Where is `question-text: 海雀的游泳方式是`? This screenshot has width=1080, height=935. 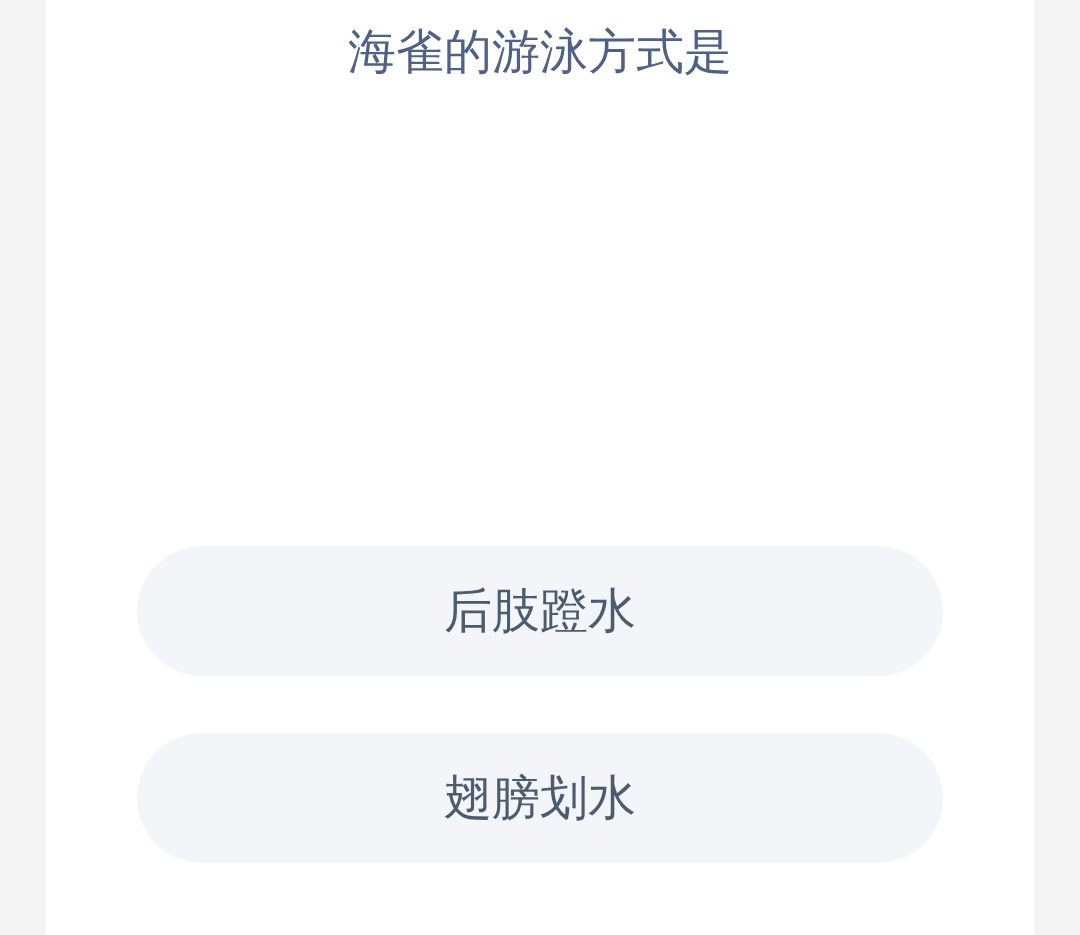 question-text: 海雀的游泳方式是 is located at coordinates (540, 52).